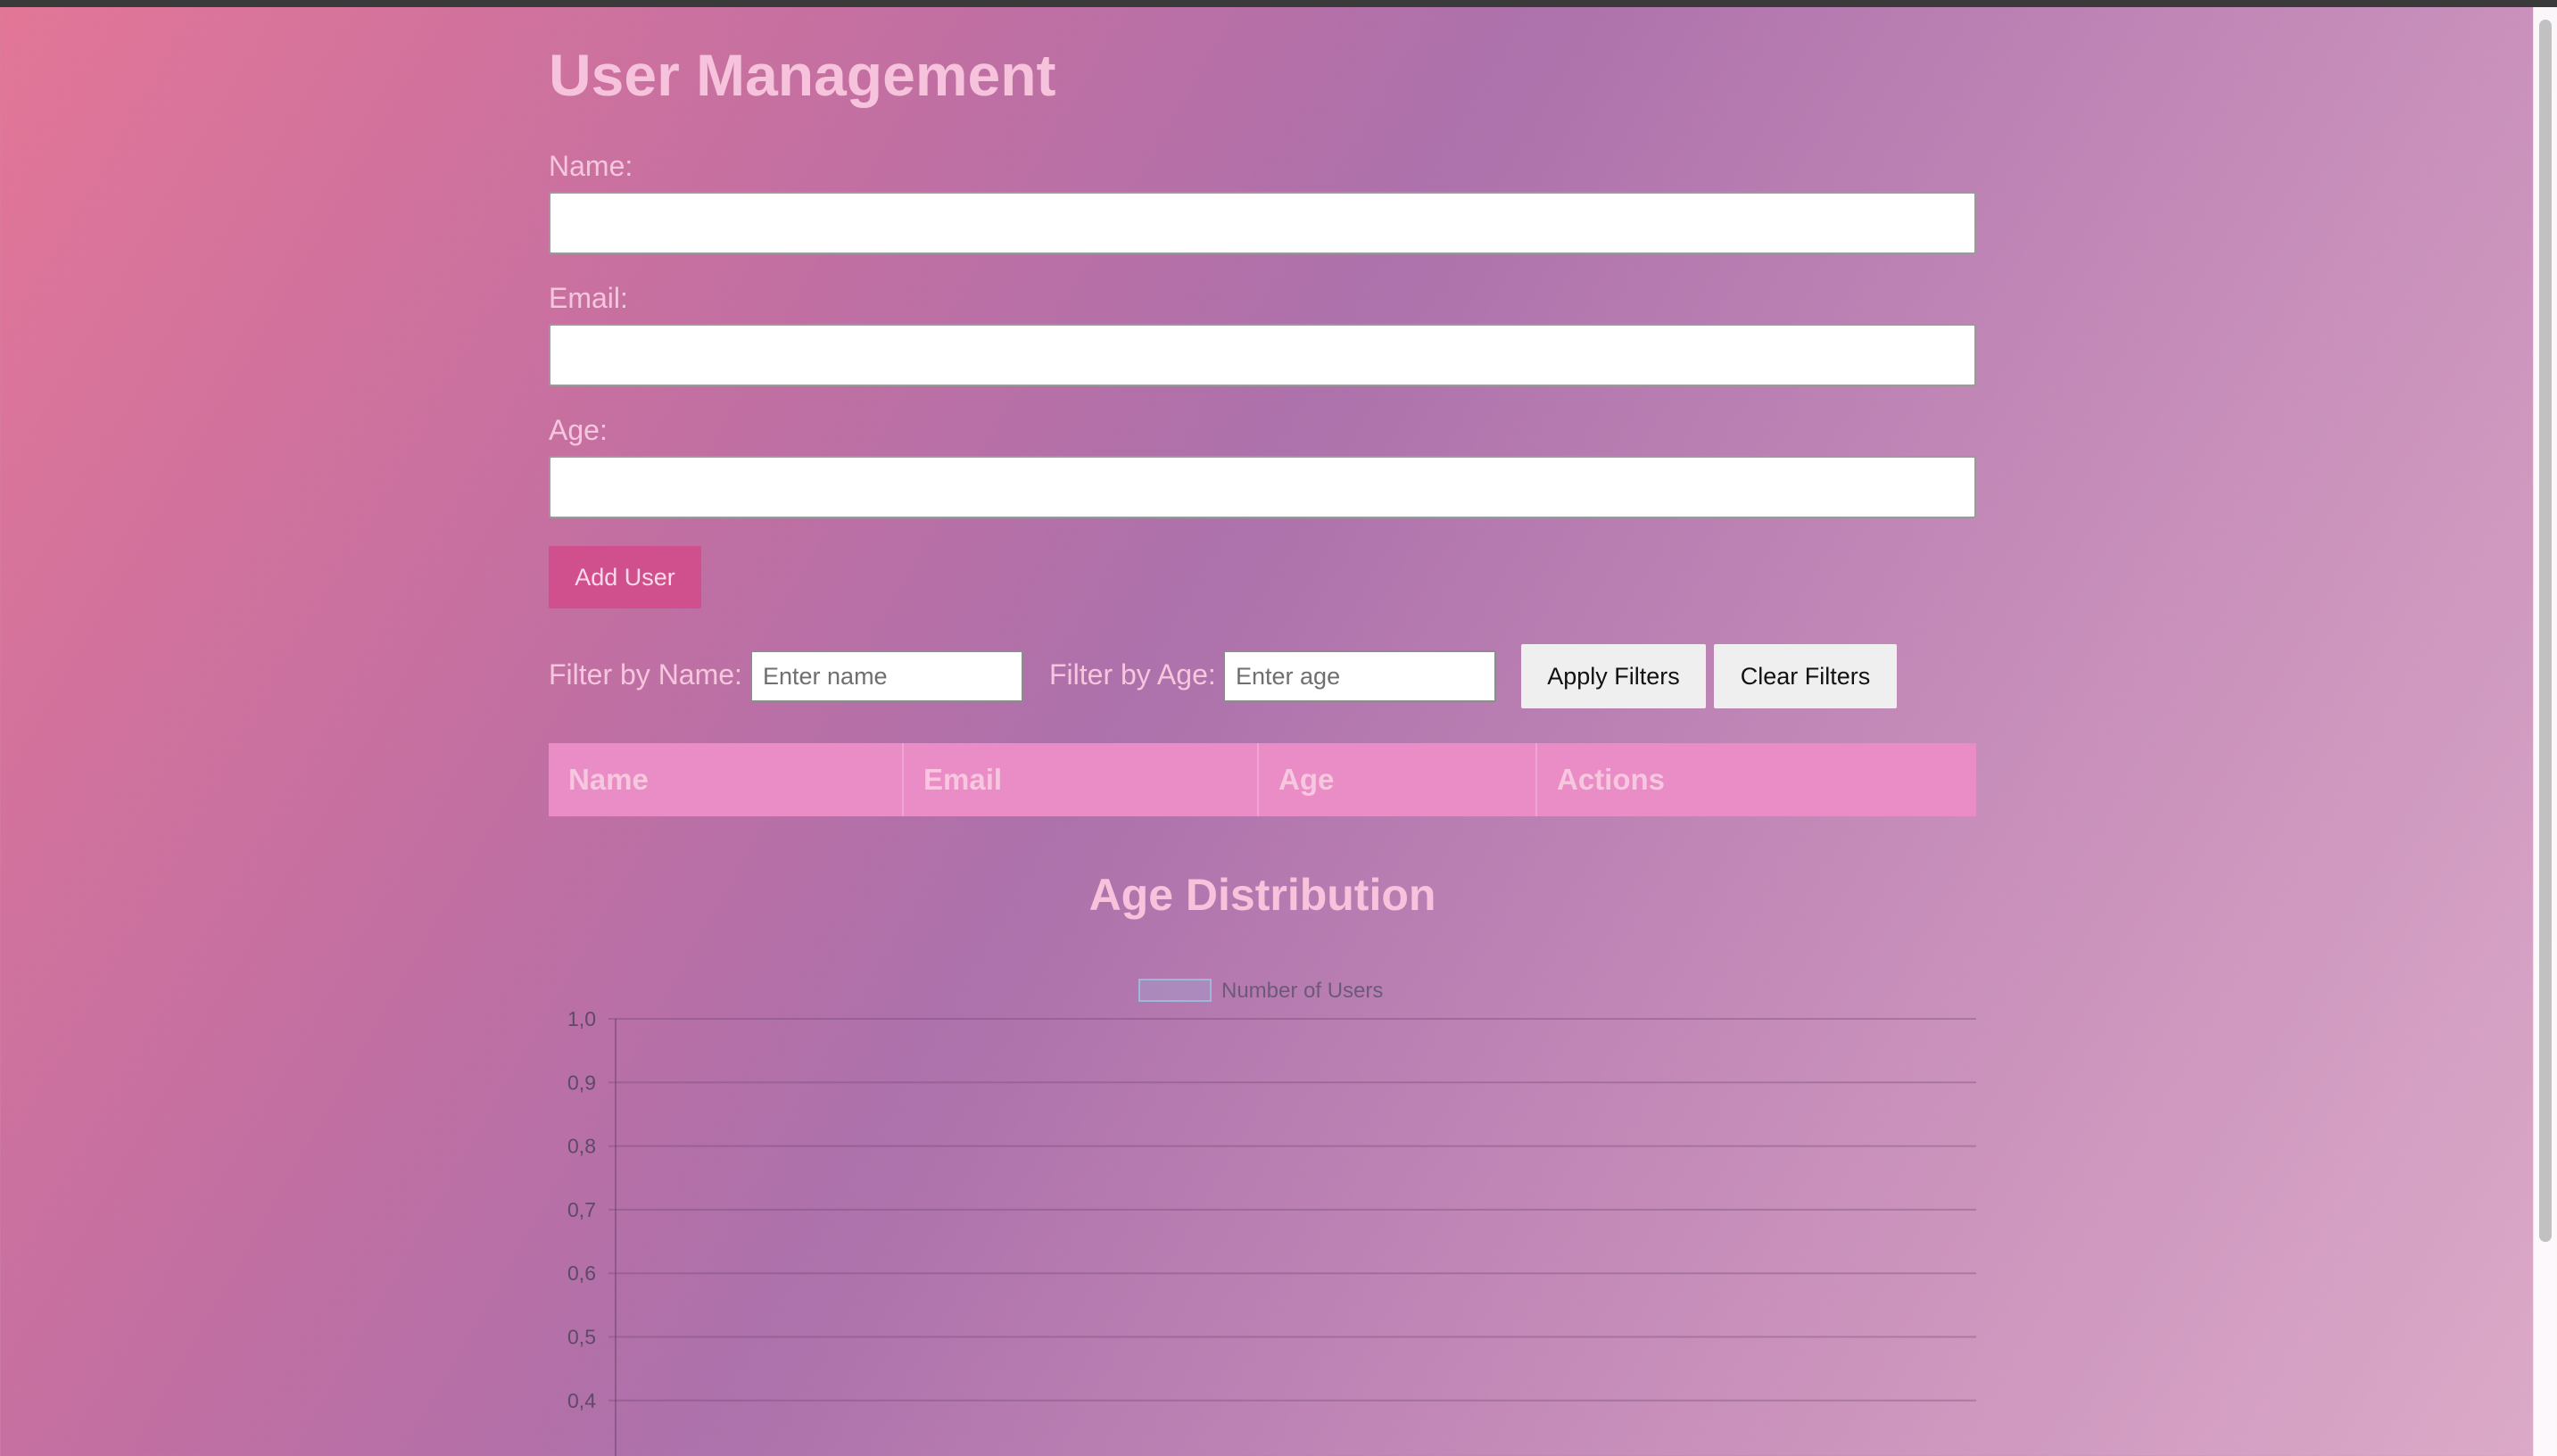 This screenshot has height=1456, width=2557. I want to click on y-tick-label: 0,6, so click(582, 1273).